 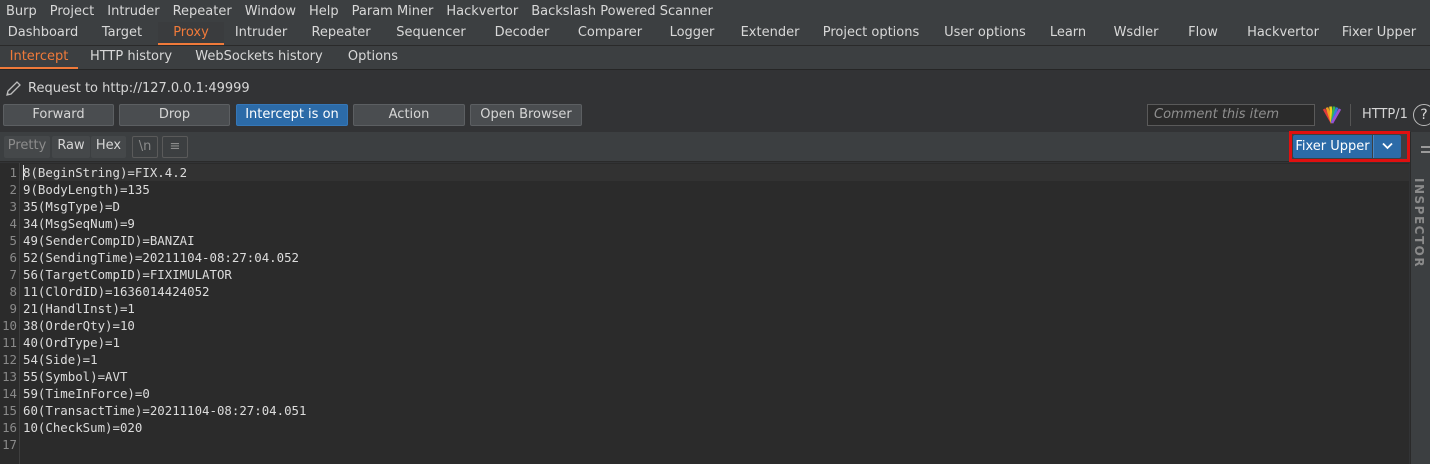 What do you see at coordinates (1332, 115) in the screenshot?
I see `highlight-color-icon` at bounding box center [1332, 115].